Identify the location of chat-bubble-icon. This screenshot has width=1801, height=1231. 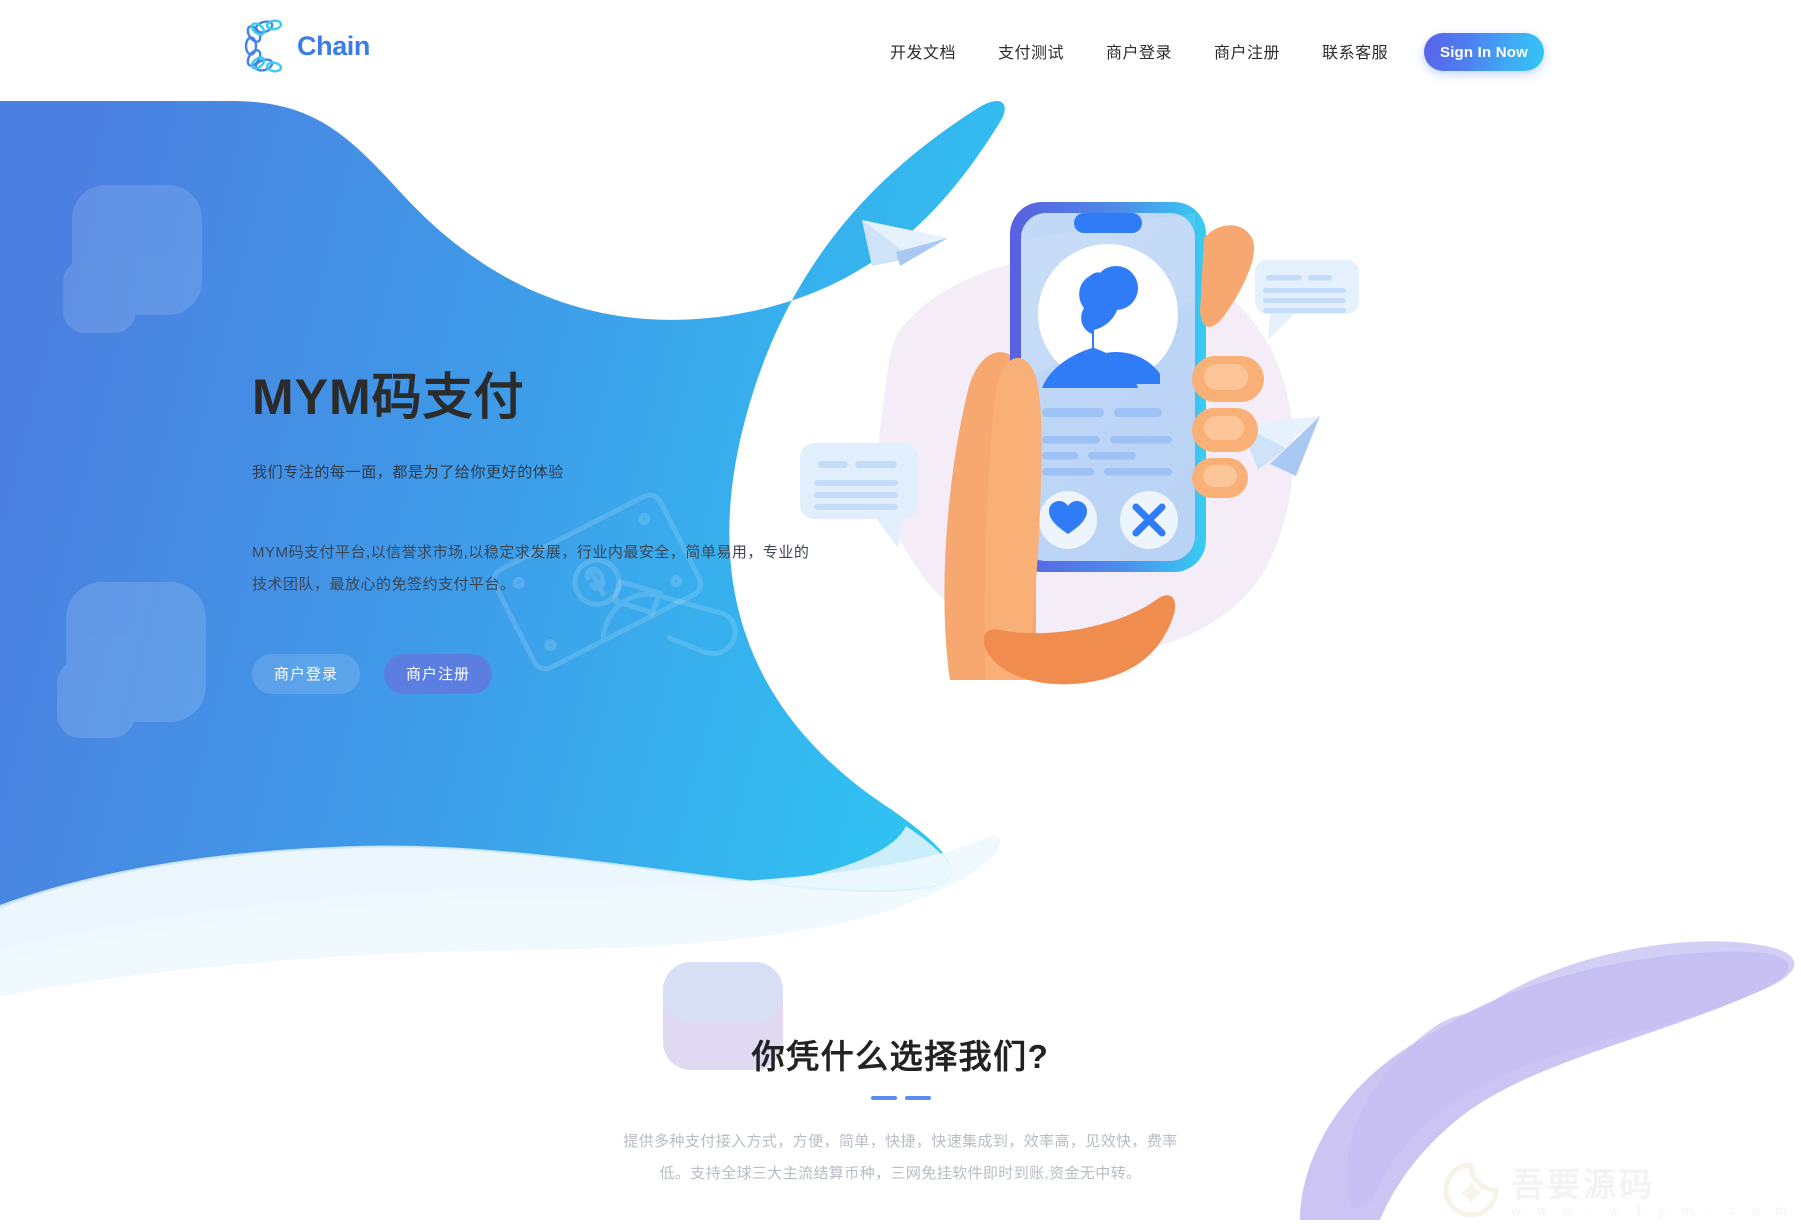
(1307, 300).